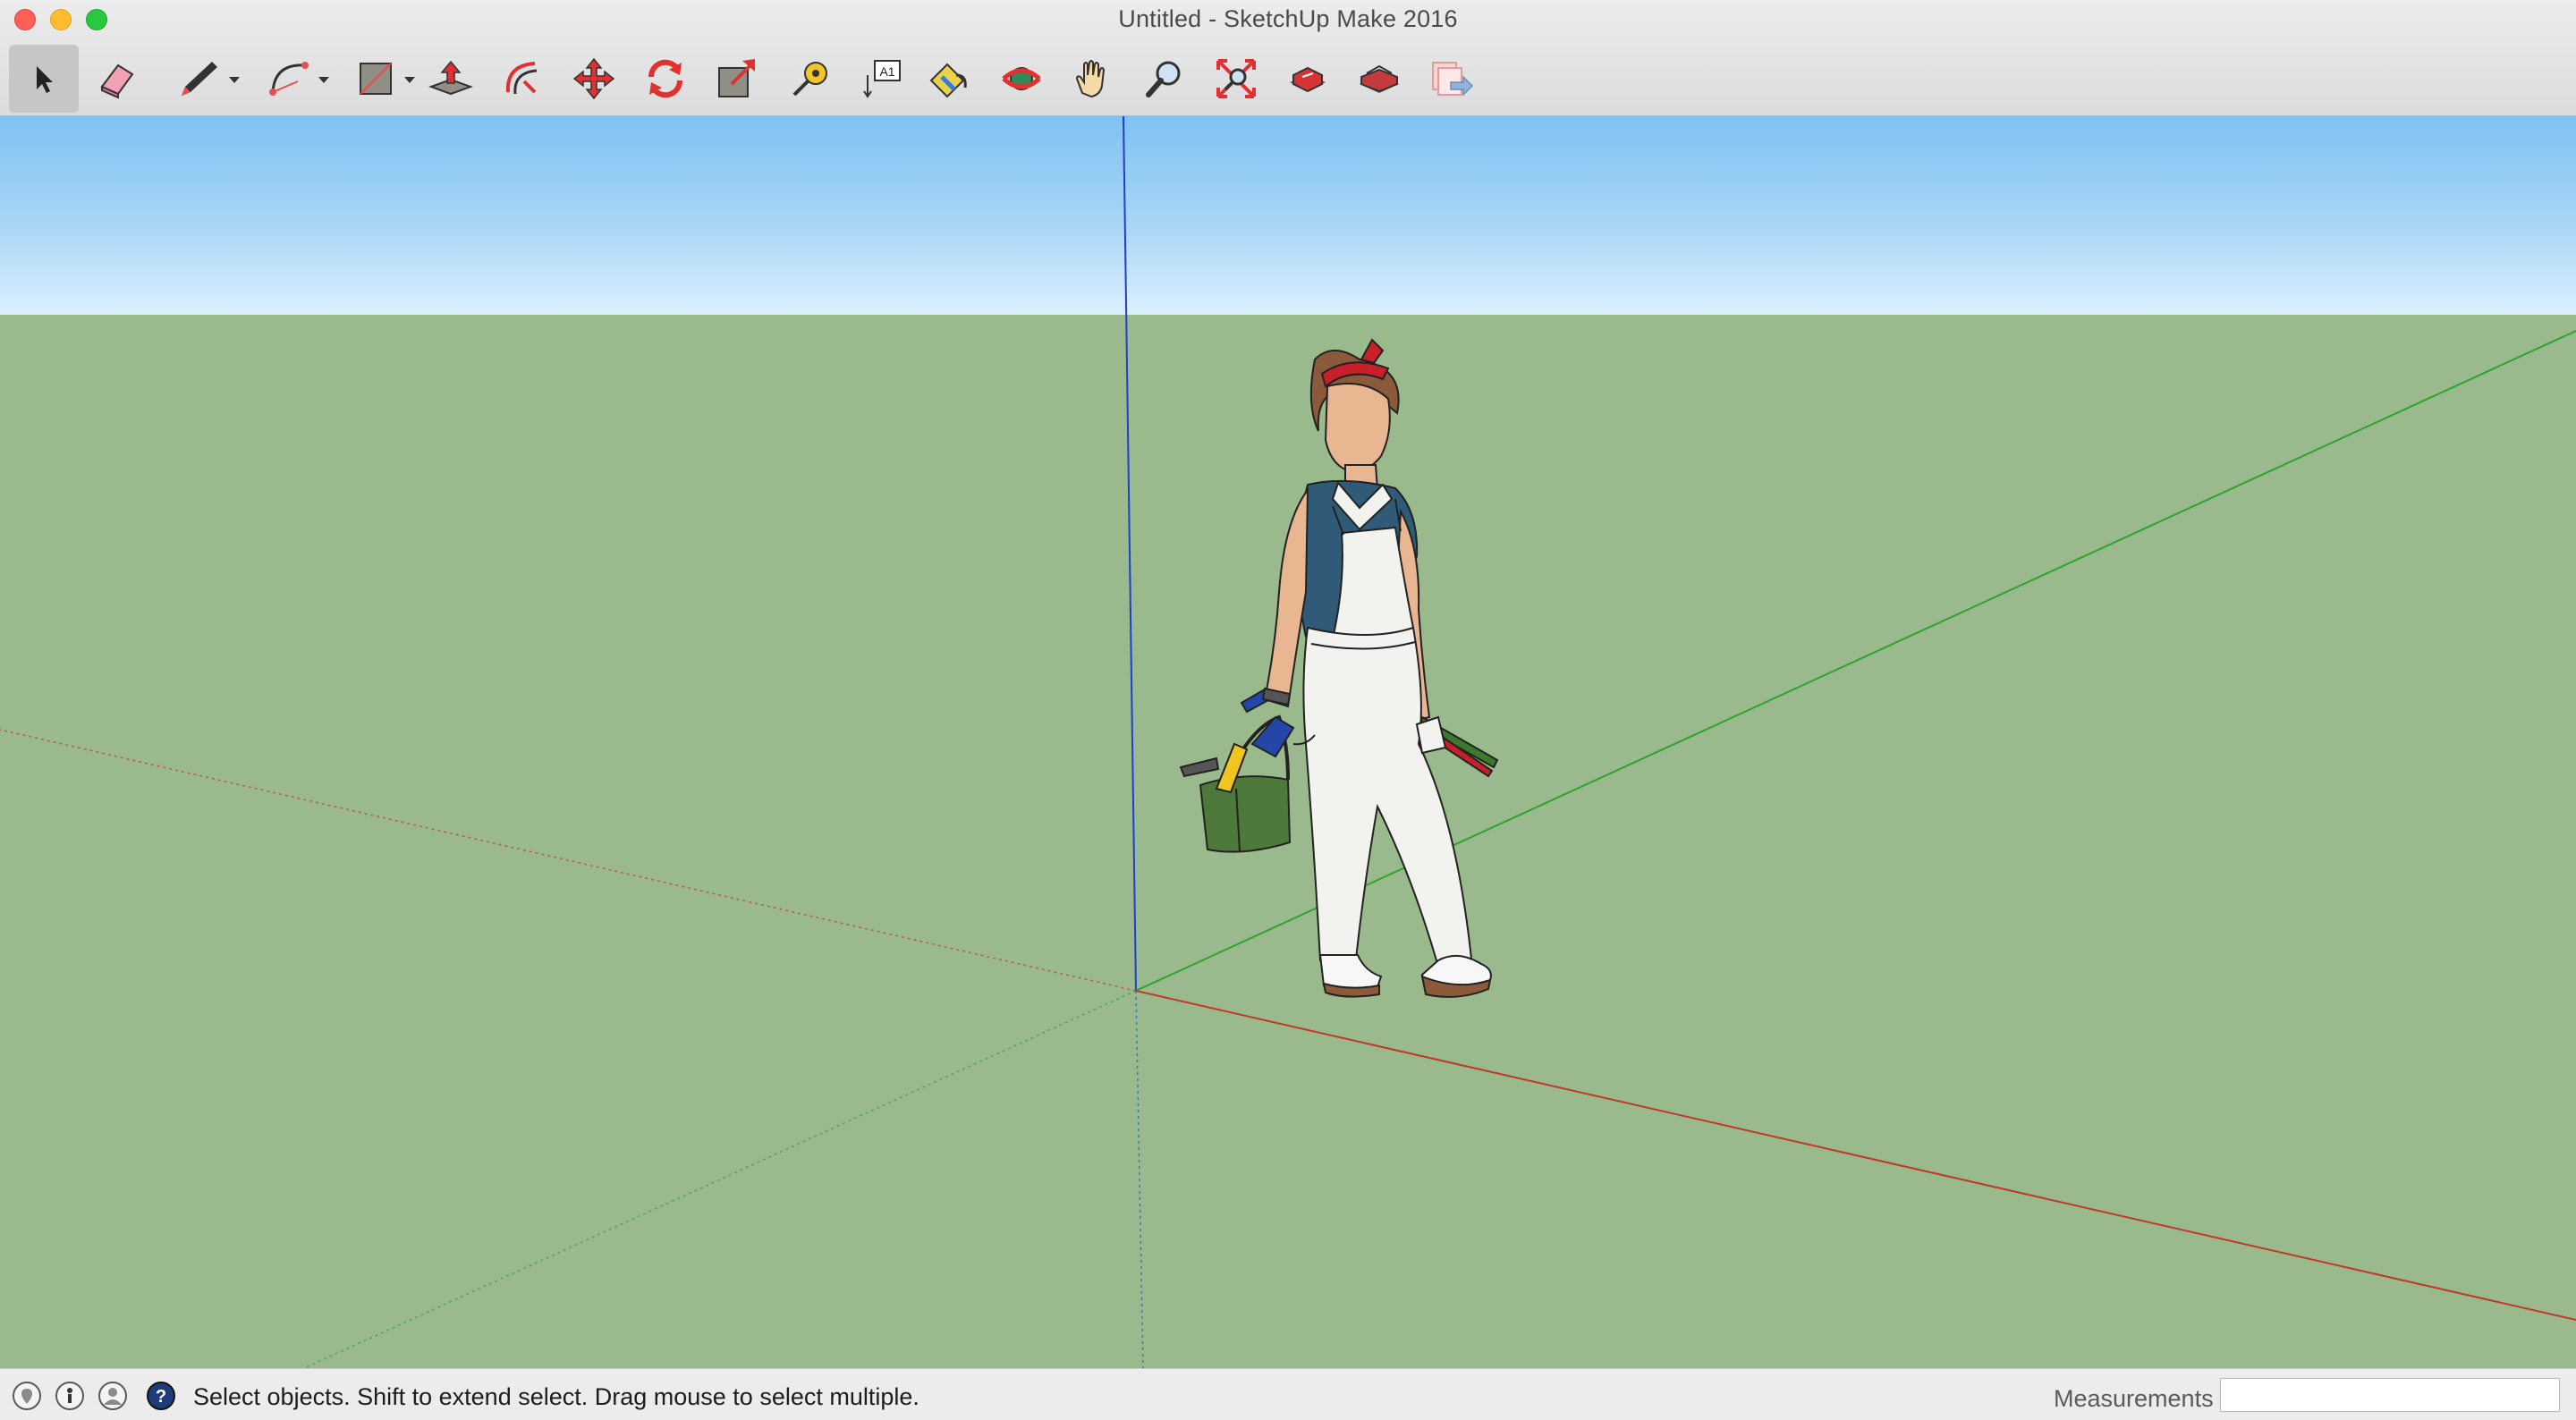  I want to click on offset-icon, so click(522, 78).